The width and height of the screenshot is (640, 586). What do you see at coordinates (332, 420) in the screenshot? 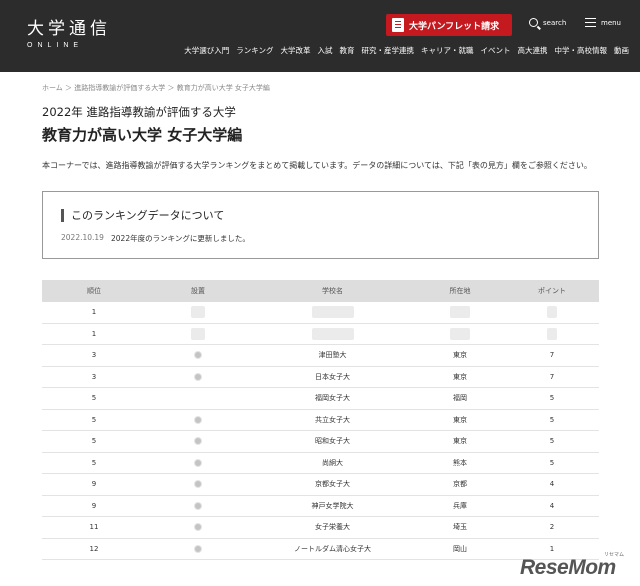
I see `school-name-cell: 共立女子大` at bounding box center [332, 420].